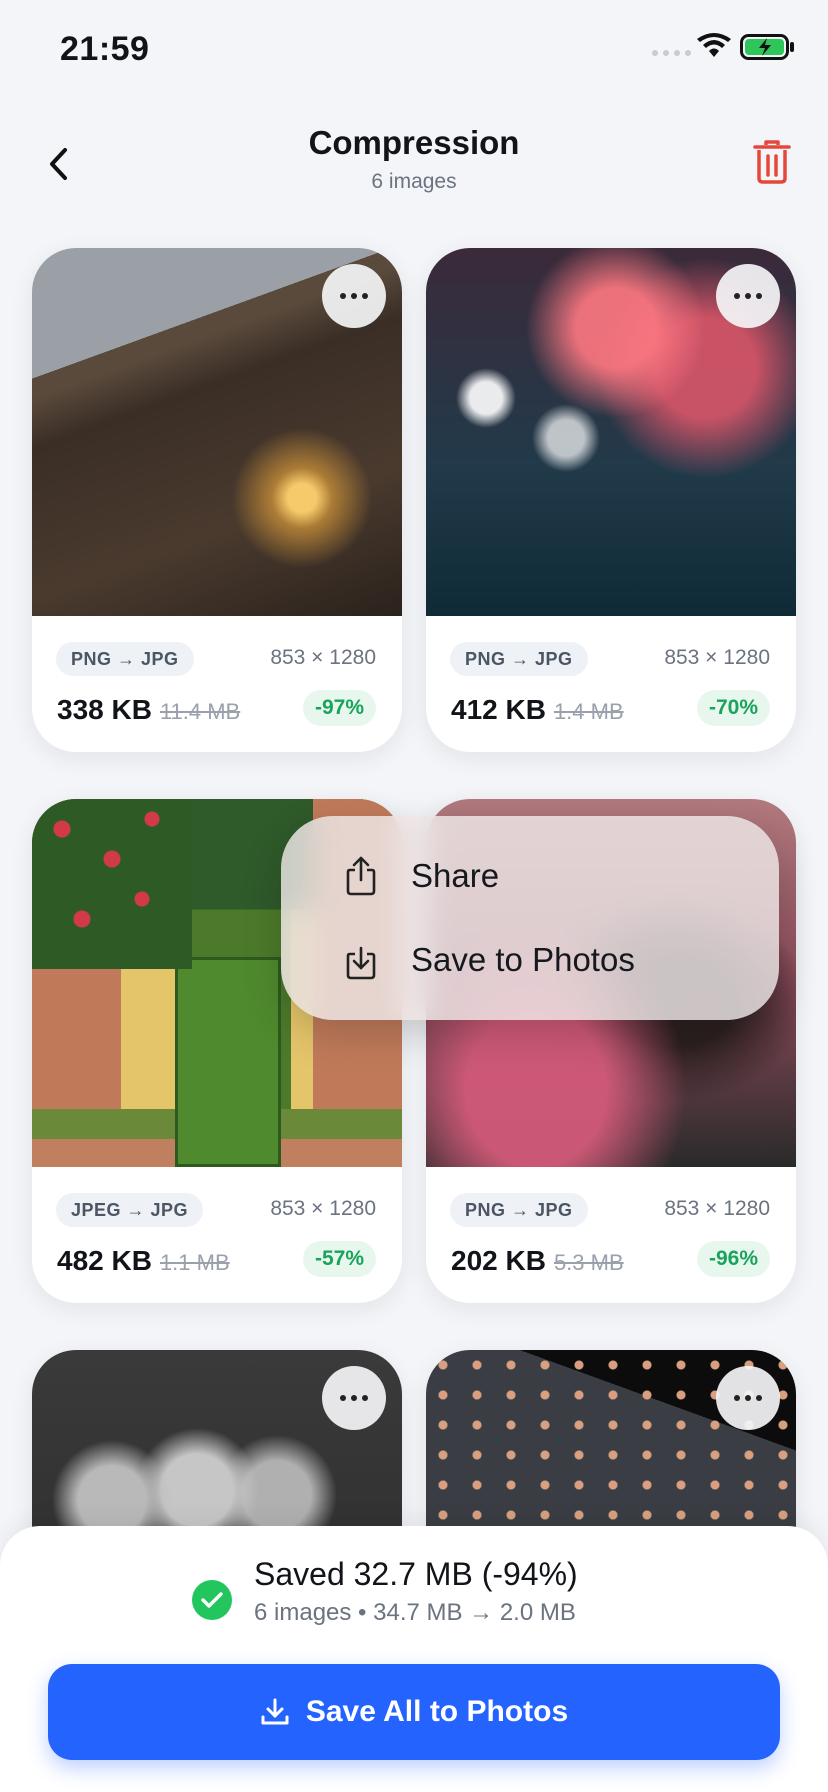  Describe the element at coordinates (733, 1259) in the screenshot. I see `reduction-badge: -96%` at that location.